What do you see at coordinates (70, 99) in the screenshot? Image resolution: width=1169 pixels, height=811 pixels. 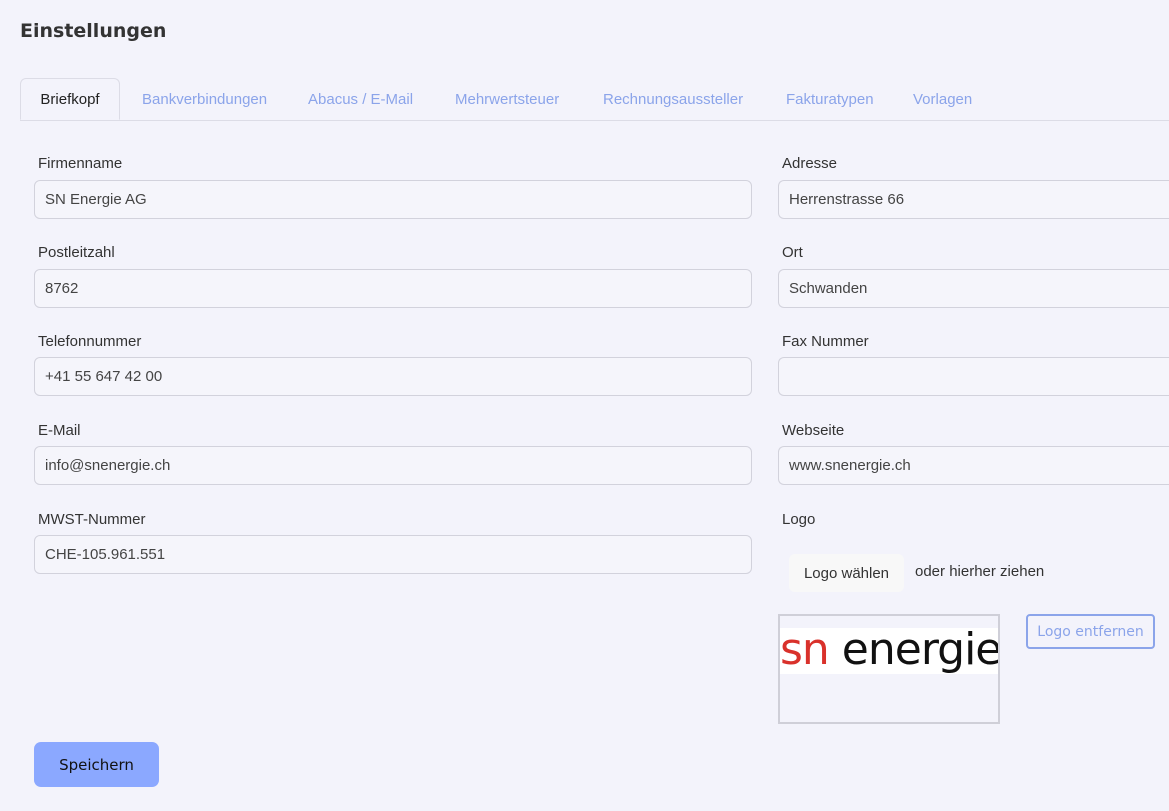 I see `tab-briefkopf: Briefkopf` at bounding box center [70, 99].